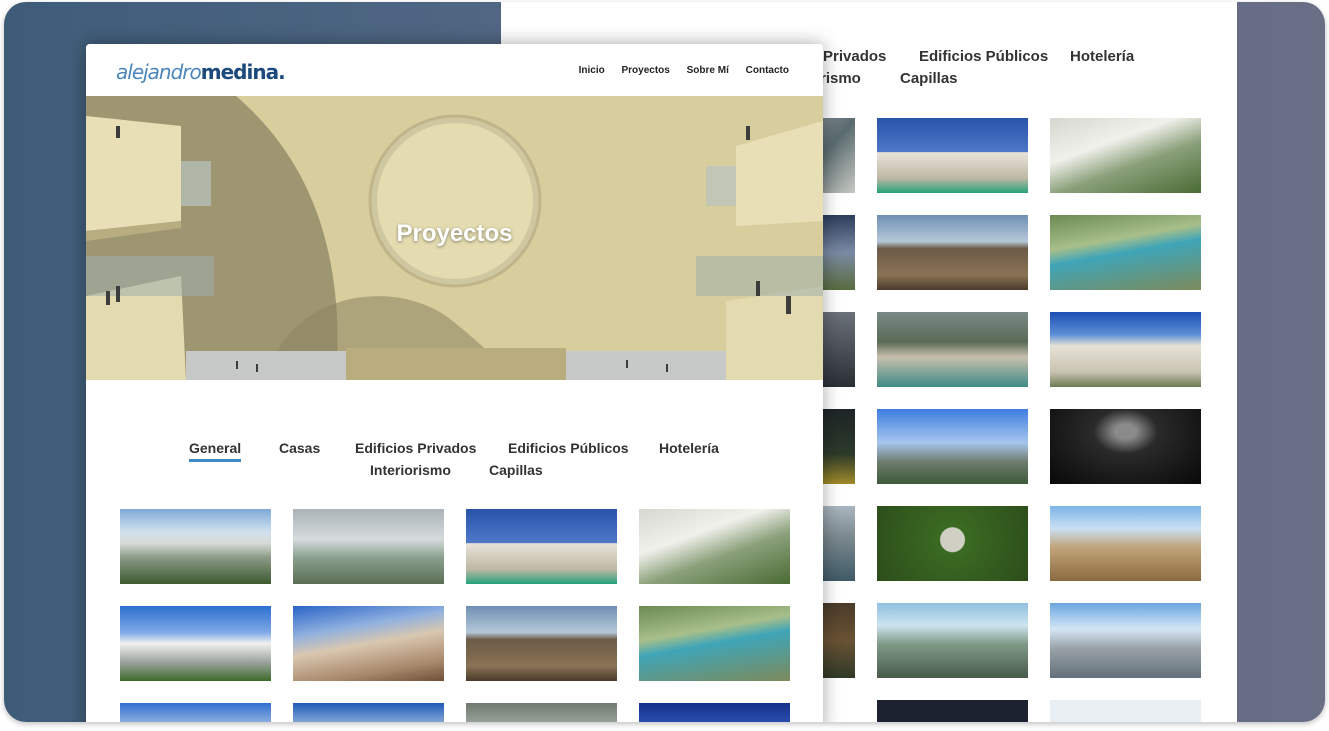  I want to click on nav-item-inicio: Inicio, so click(592, 70).